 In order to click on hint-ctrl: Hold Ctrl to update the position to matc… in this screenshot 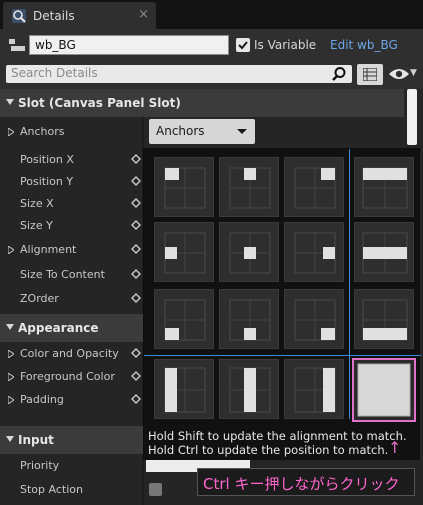, I will do `click(268, 450)`.